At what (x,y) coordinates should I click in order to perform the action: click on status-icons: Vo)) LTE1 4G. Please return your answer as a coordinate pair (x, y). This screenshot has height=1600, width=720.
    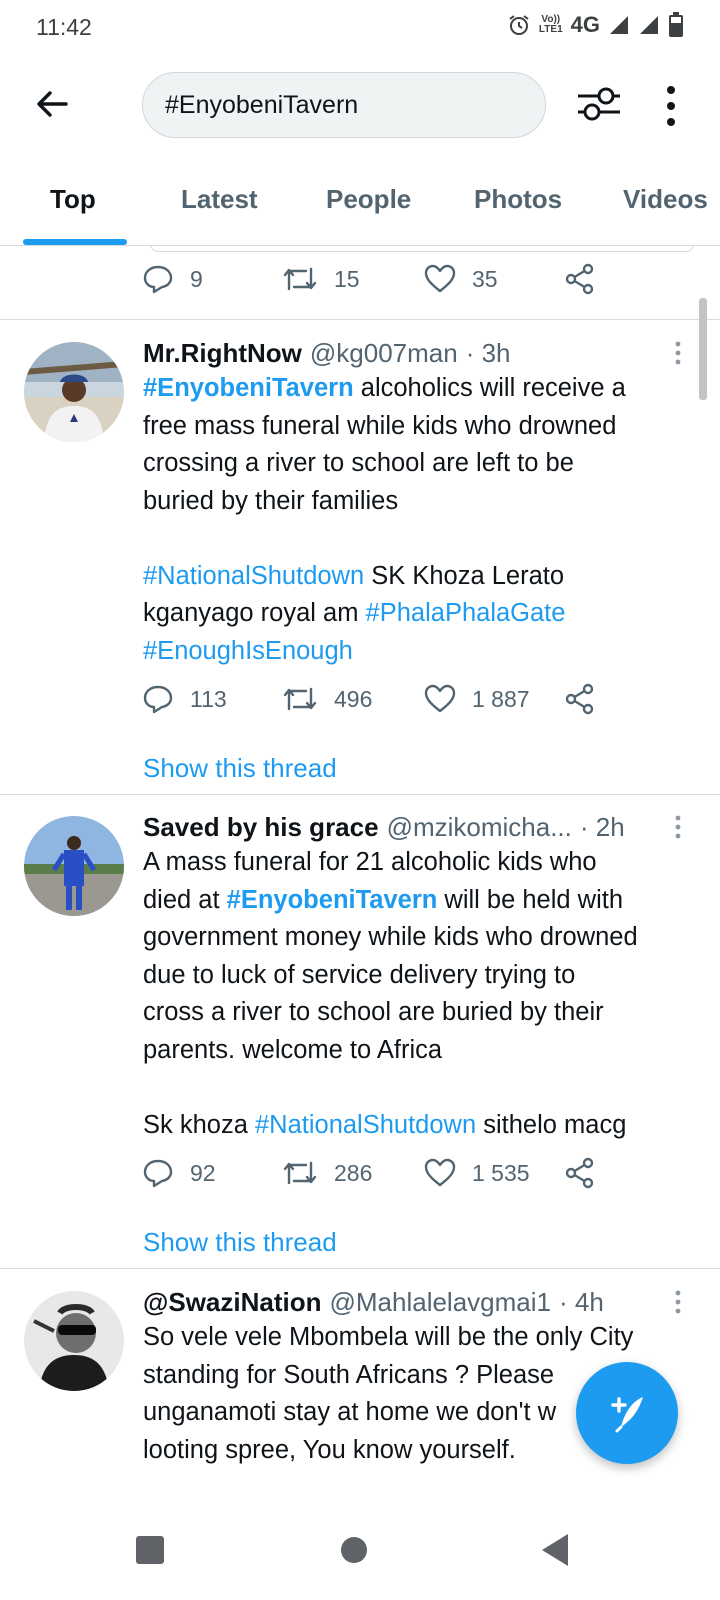
    Looking at the image, I should click on (595, 25).